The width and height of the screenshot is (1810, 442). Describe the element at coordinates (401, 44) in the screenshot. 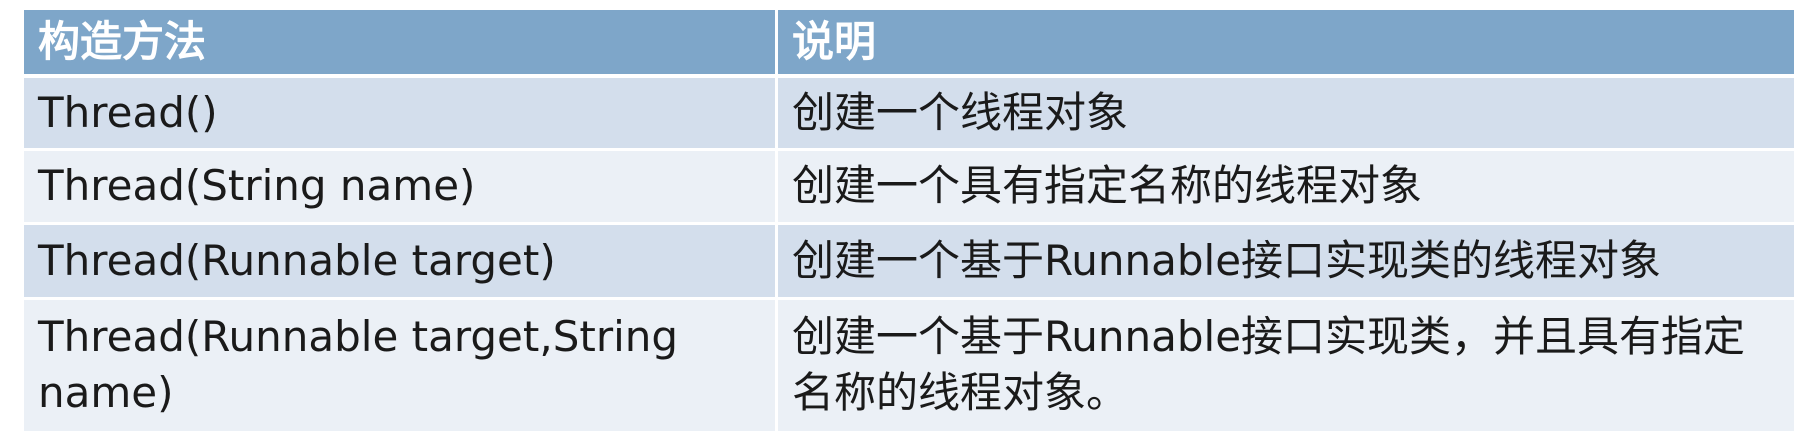

I see `header-method: 构造方法` at that location.